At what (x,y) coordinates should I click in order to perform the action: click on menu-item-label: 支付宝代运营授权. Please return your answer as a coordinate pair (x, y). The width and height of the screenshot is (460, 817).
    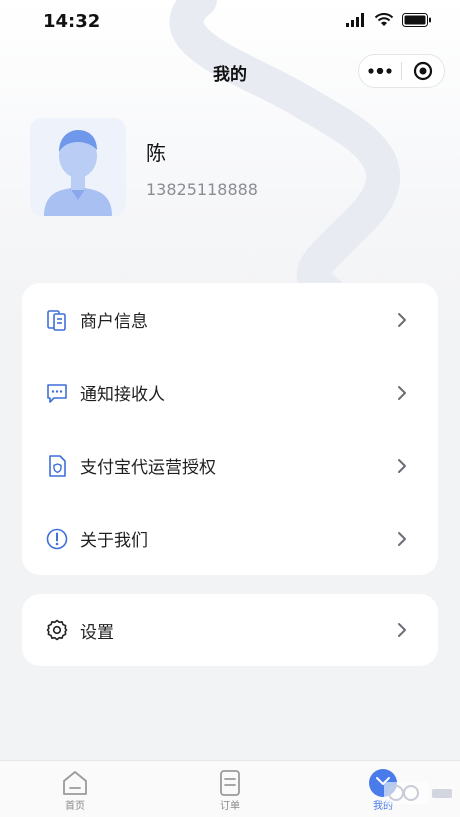
    Looking at the image, I should click on (148, 468).